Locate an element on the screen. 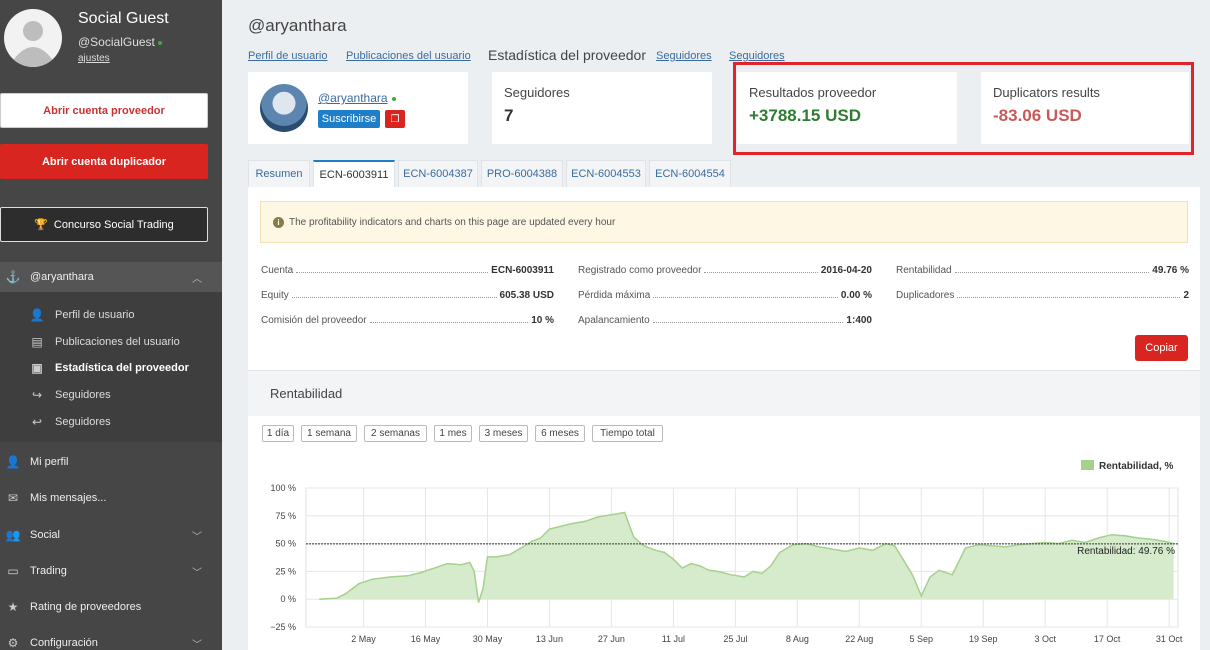 The height and width of the screenshot is (650, 1210). y-tick-label: 25 % is located at coordinates (285, 571).